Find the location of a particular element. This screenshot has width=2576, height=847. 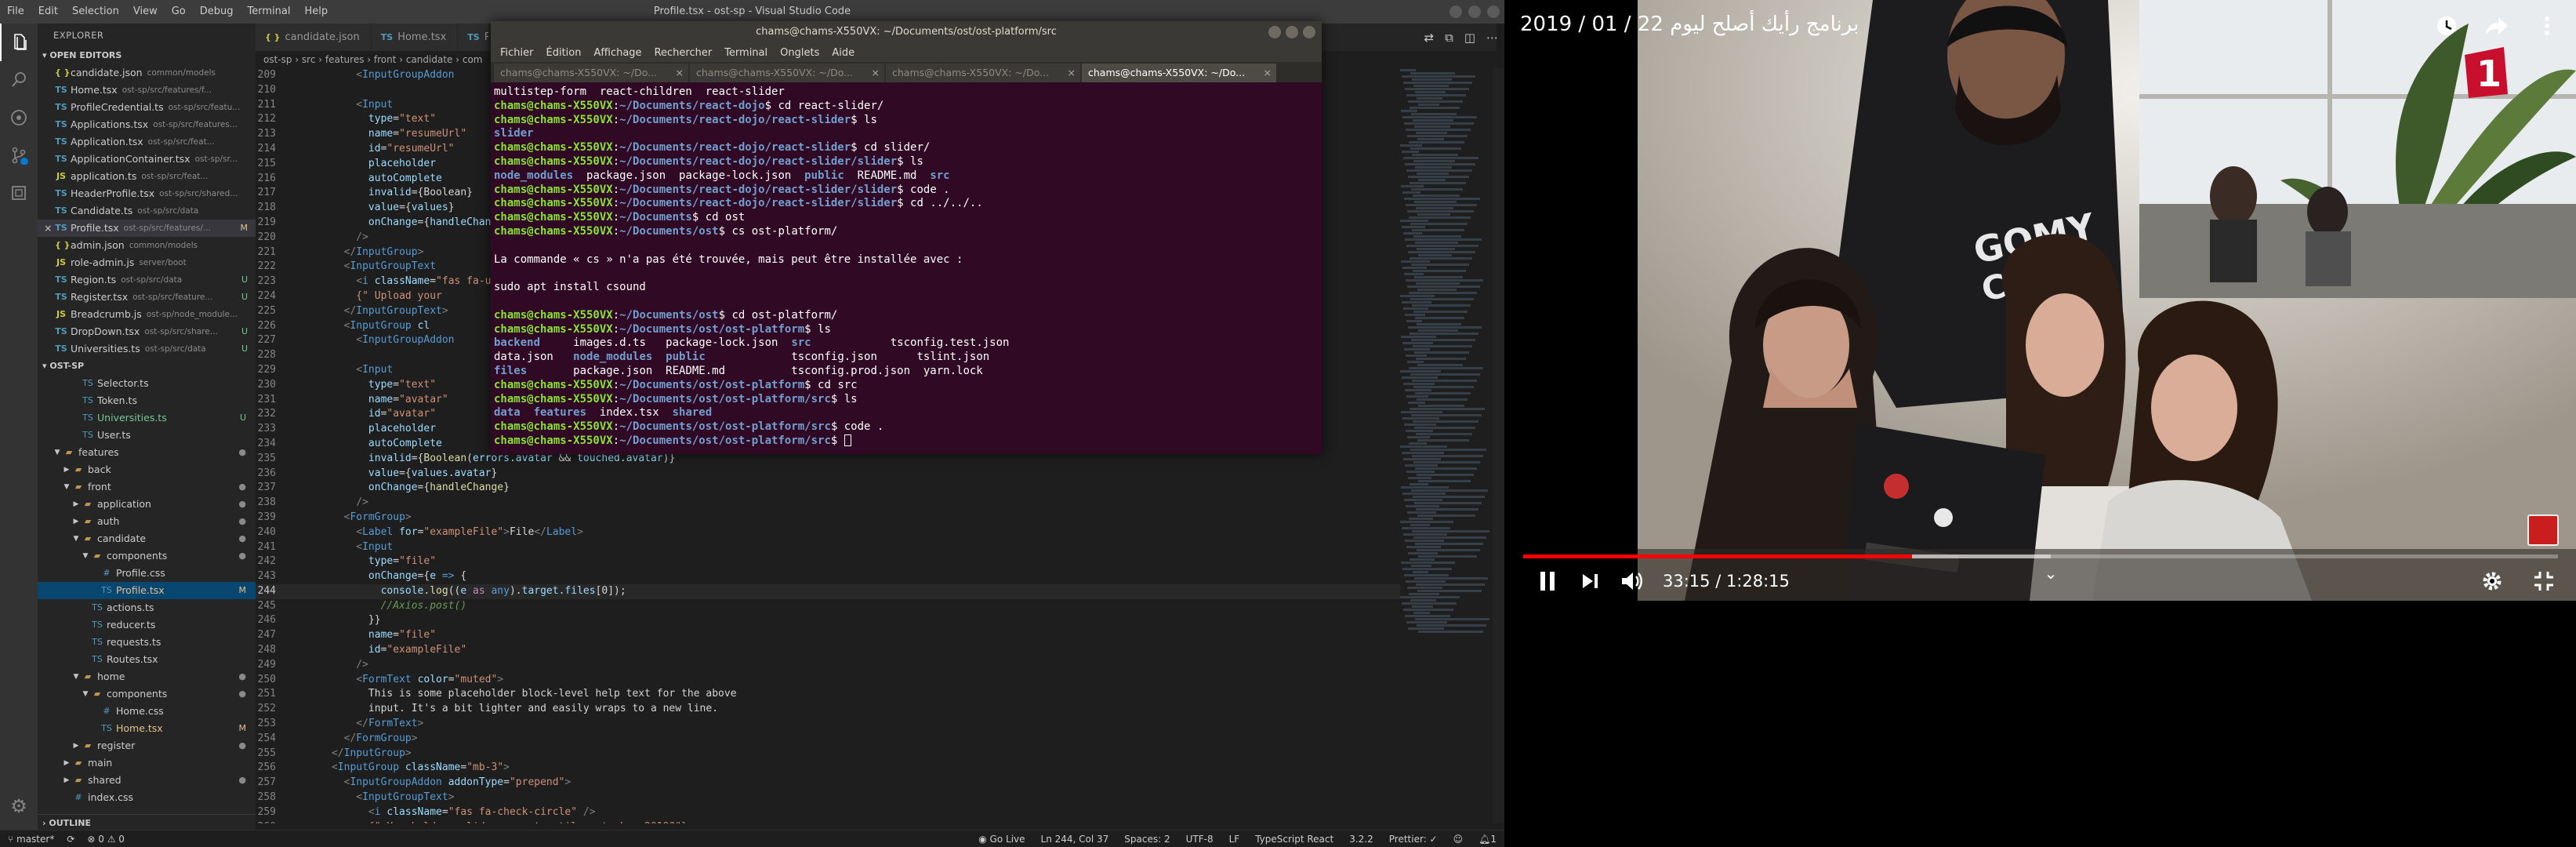

line-ending: LF is located at coordinates (1234, 839).